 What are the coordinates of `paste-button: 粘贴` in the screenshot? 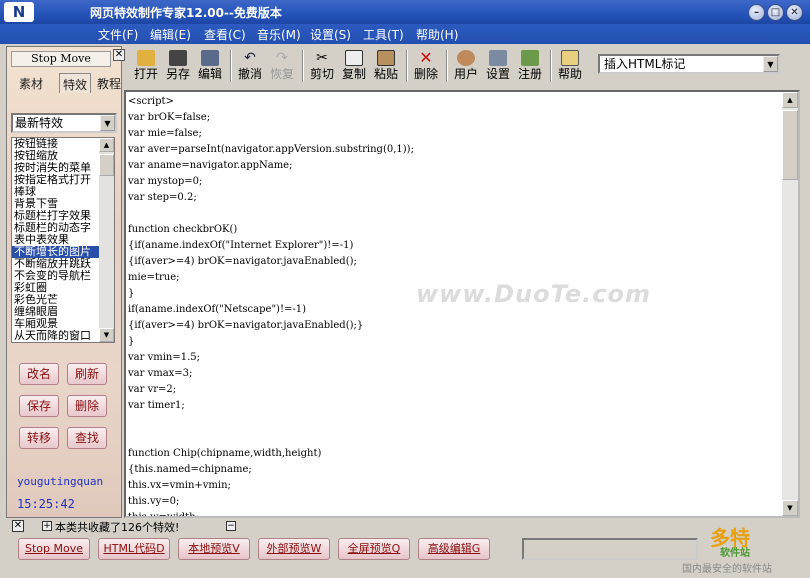 It's located at (386, 66).